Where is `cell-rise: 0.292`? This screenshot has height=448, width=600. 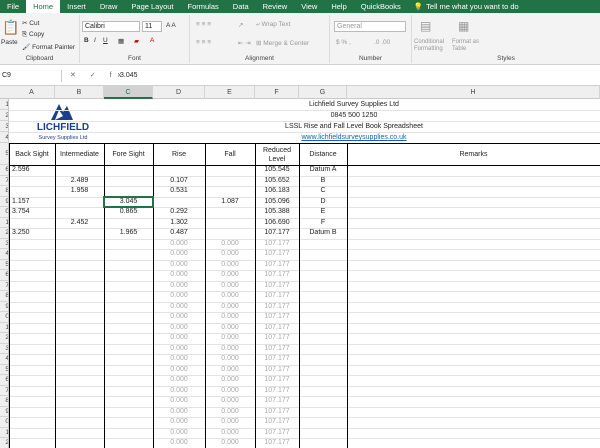 cell-rise: 0.292 is located at coordinates (179, 212).